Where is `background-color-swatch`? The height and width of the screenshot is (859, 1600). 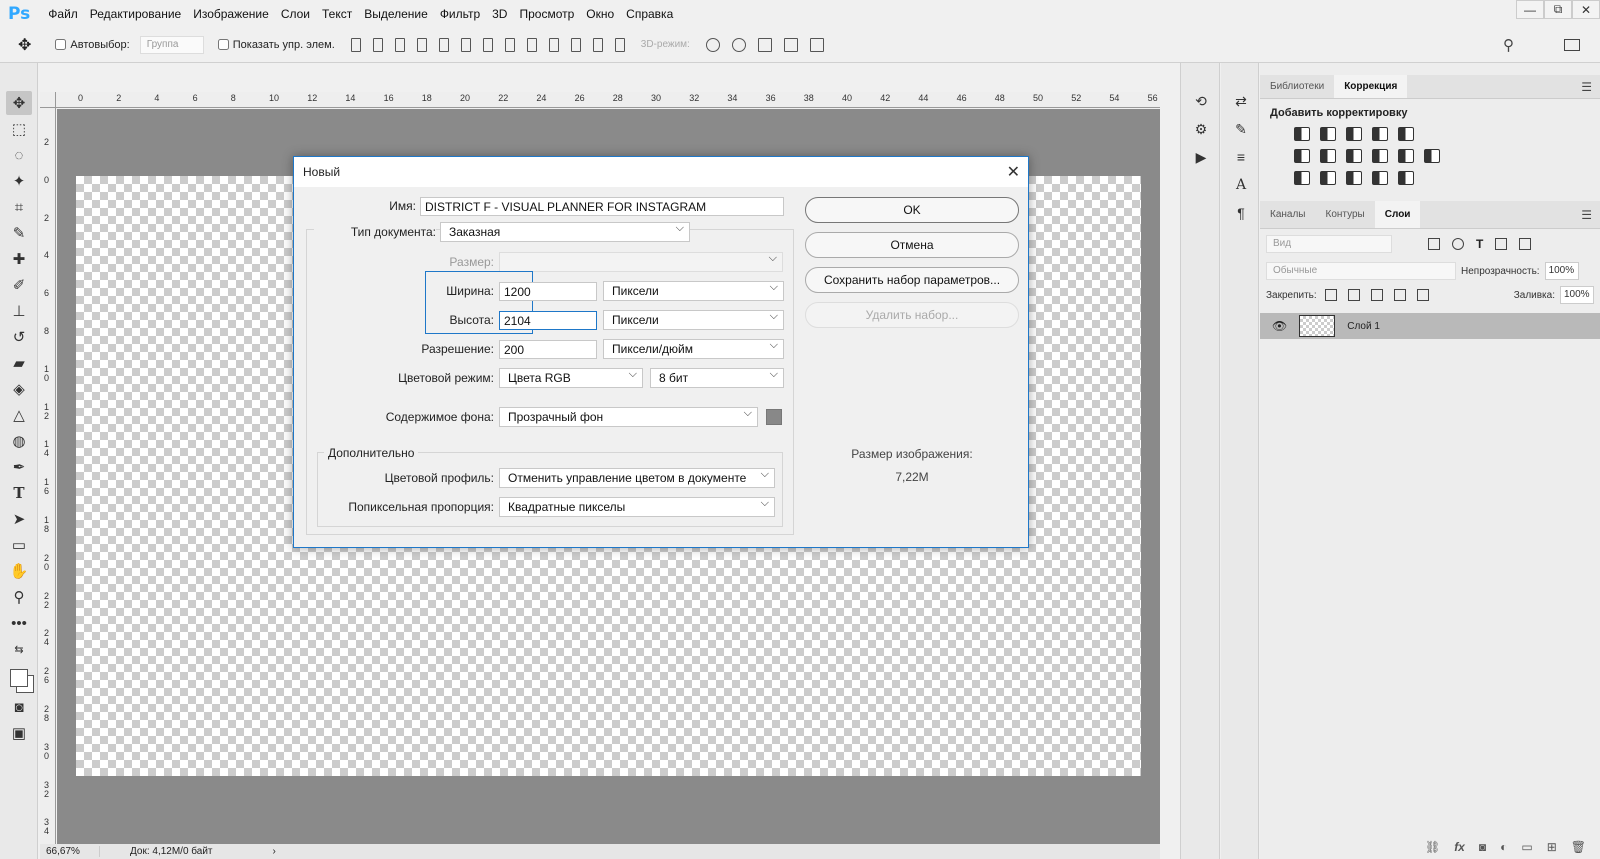 background-color-swatch is located at coordinates (774, 417).